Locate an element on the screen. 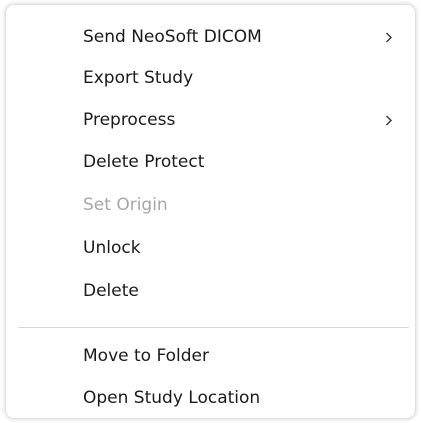 Image resolution: width=421 pixels, height=423 pixels. menu-item-open-study-location: Open Study Location is located at coordinates (210, 398).